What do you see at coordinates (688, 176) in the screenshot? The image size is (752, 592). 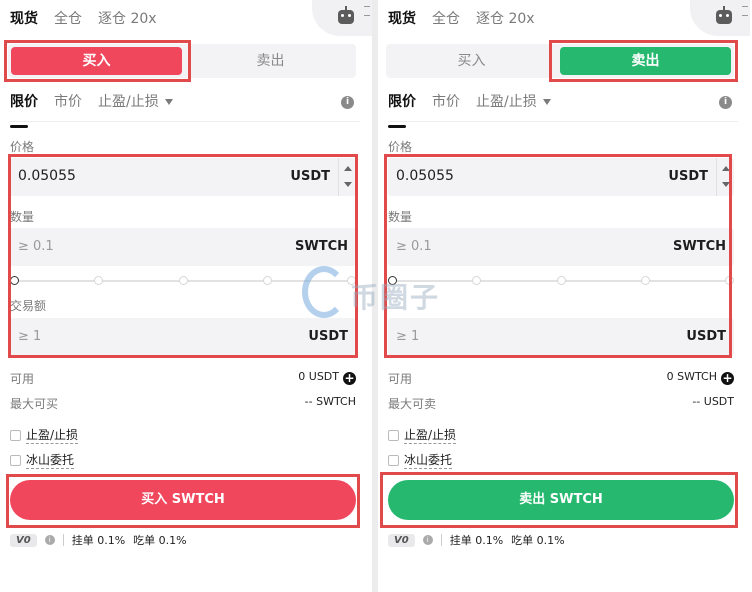 I see `price-unit: USDT` at bounding box center [688, 176].